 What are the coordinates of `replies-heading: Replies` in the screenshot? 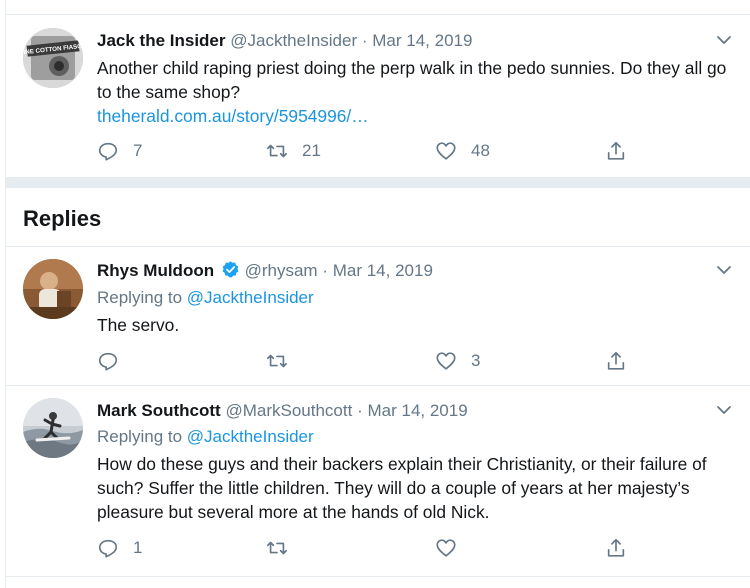 It's located at (62, 218).